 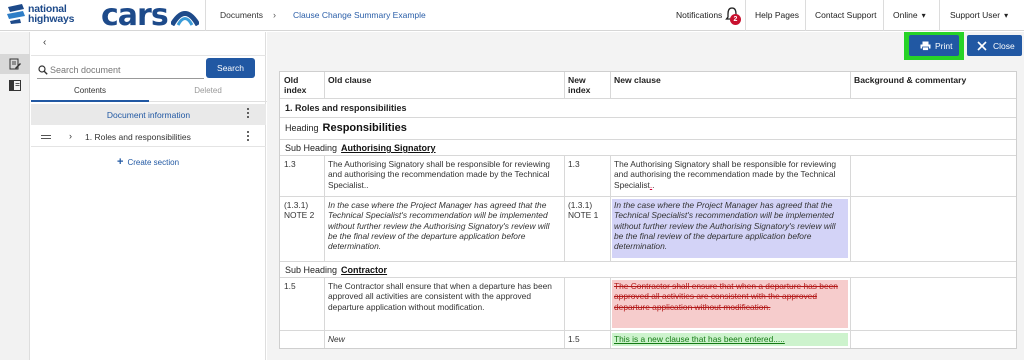 I want to click on section-item-label: 1. Roles and responsibilities, so click(x=138, y=137).